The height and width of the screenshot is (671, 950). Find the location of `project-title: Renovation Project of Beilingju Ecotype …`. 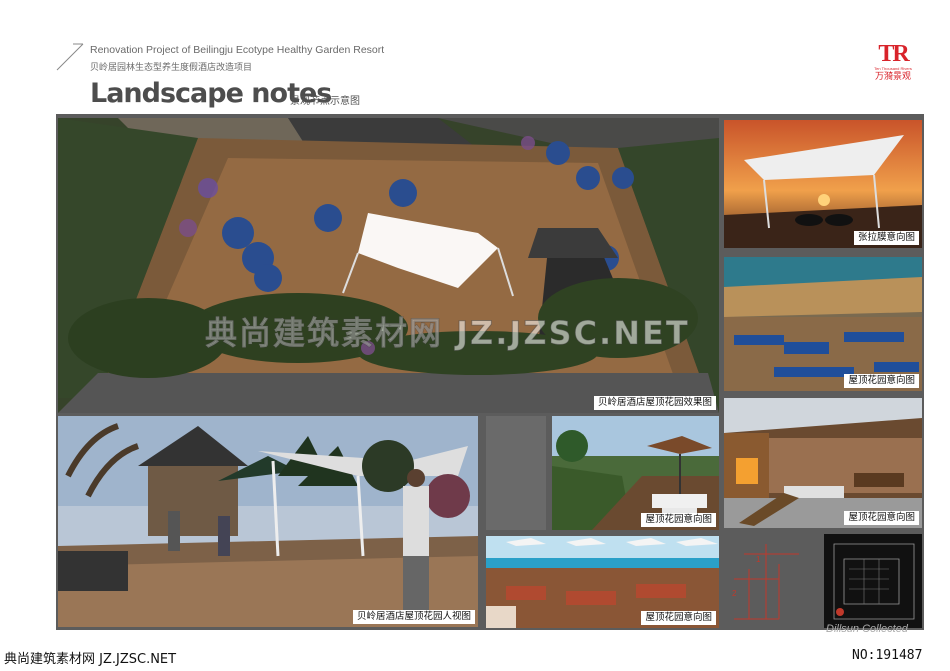

project-title: Renovation Project of Beilingju Ecotype … is located at coordinates (237, 50).